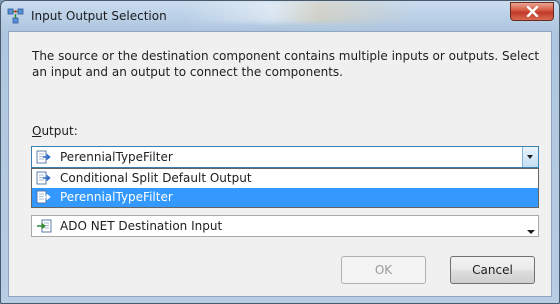  What do you see at coordinates (59, 131) in the screenshot?
I see `output-label-rest: utput:` at bounding box center [59, 131].